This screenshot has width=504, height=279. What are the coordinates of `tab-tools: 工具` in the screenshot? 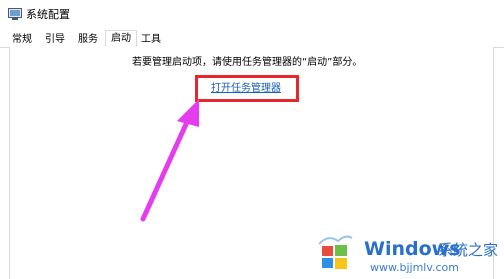 It's located at (151, 39).